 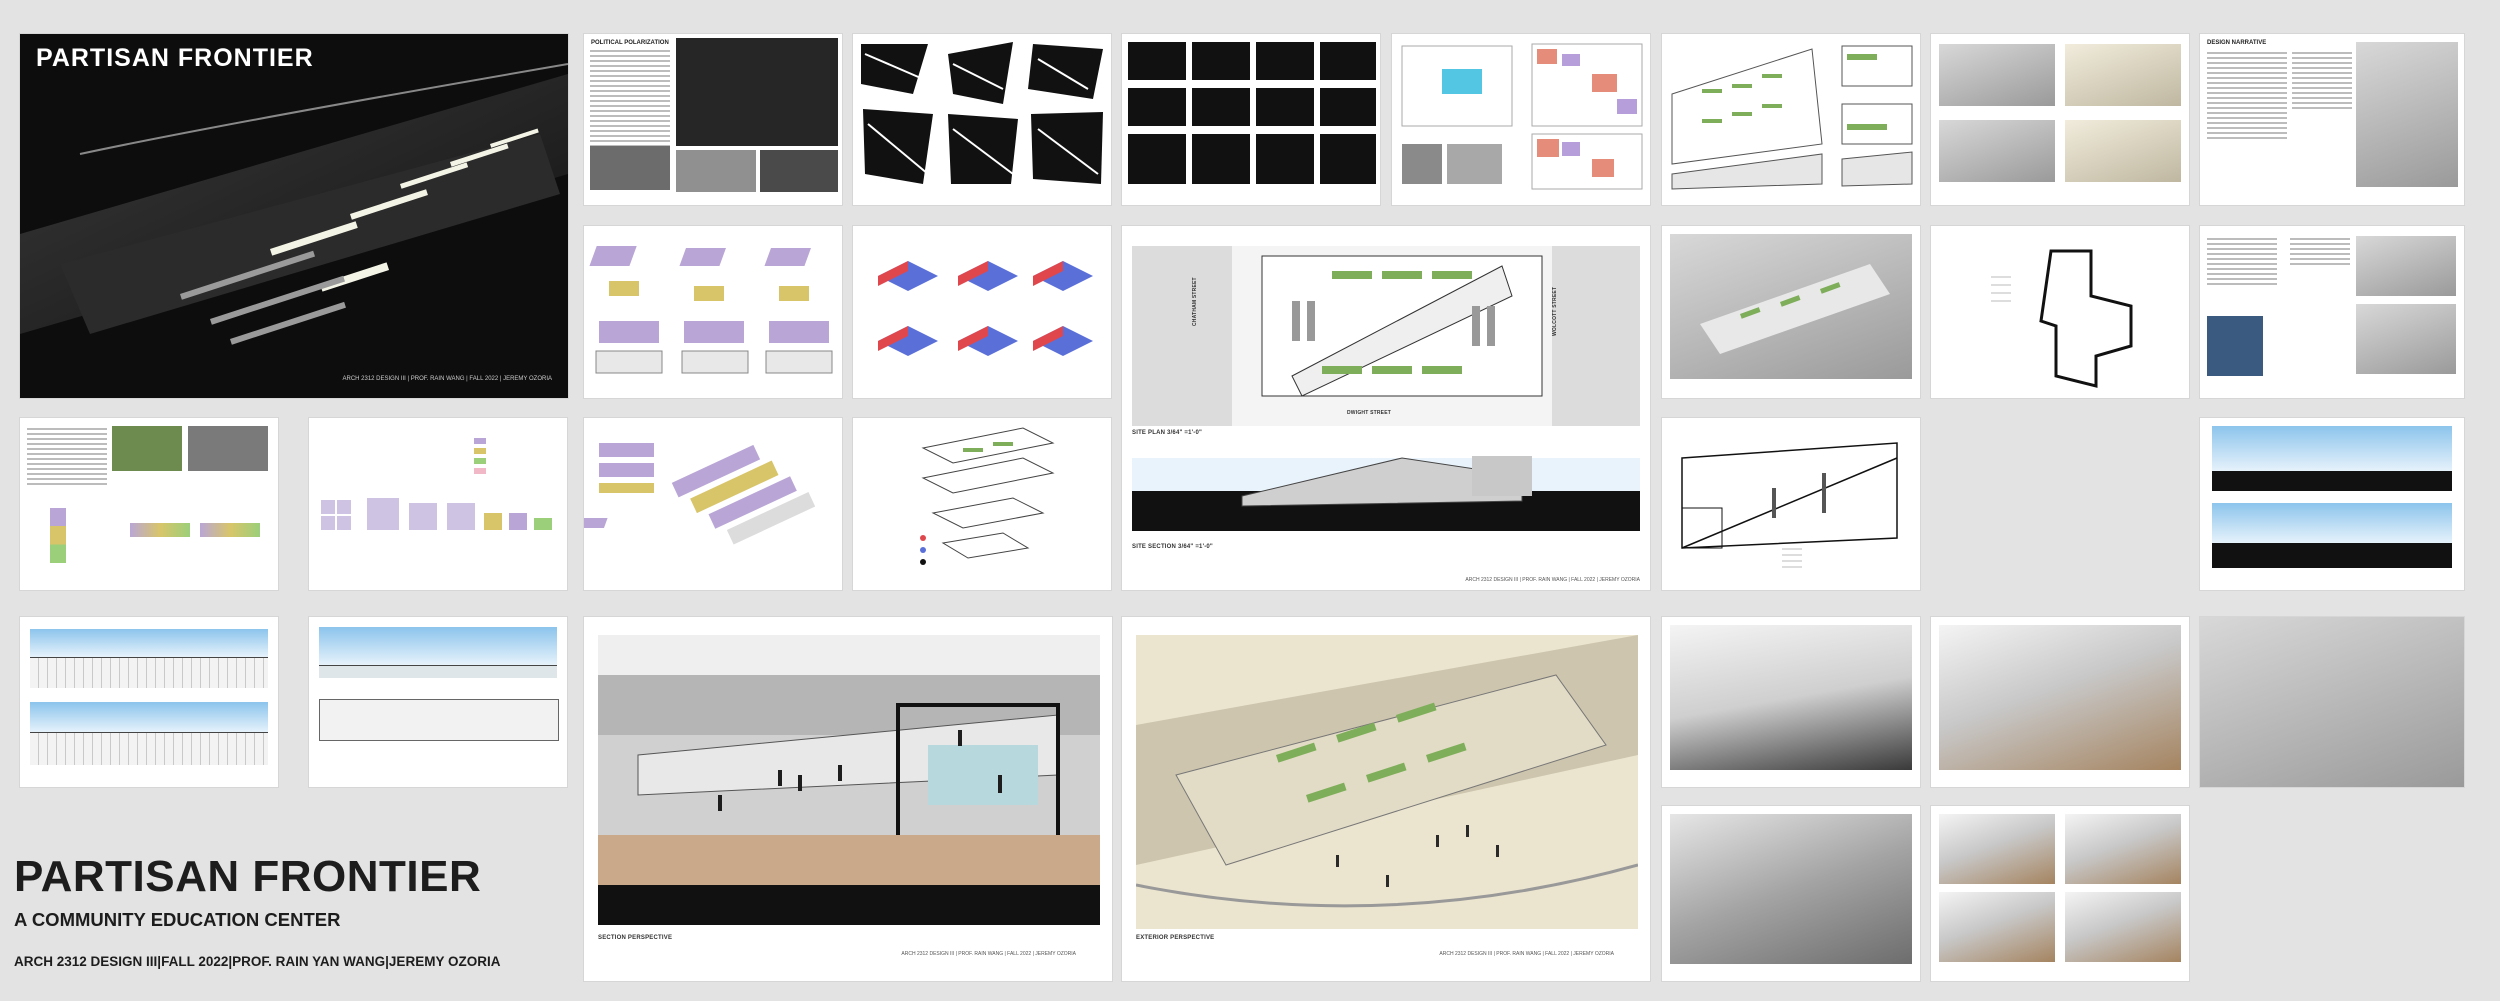 I want to click on sheet-floor-plan, so click(x=2060, y=312).